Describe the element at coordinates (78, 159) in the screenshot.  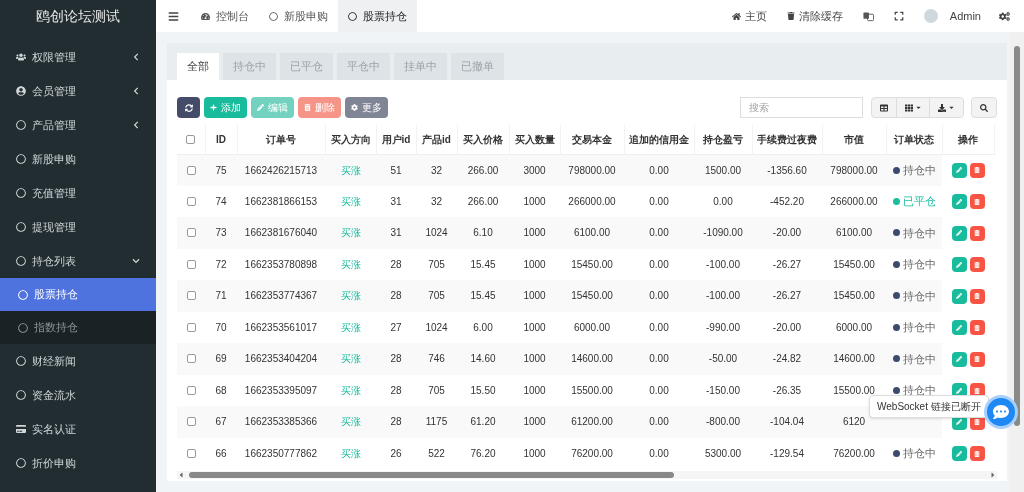
I see `sidebar-item: 新股申购` at that location.